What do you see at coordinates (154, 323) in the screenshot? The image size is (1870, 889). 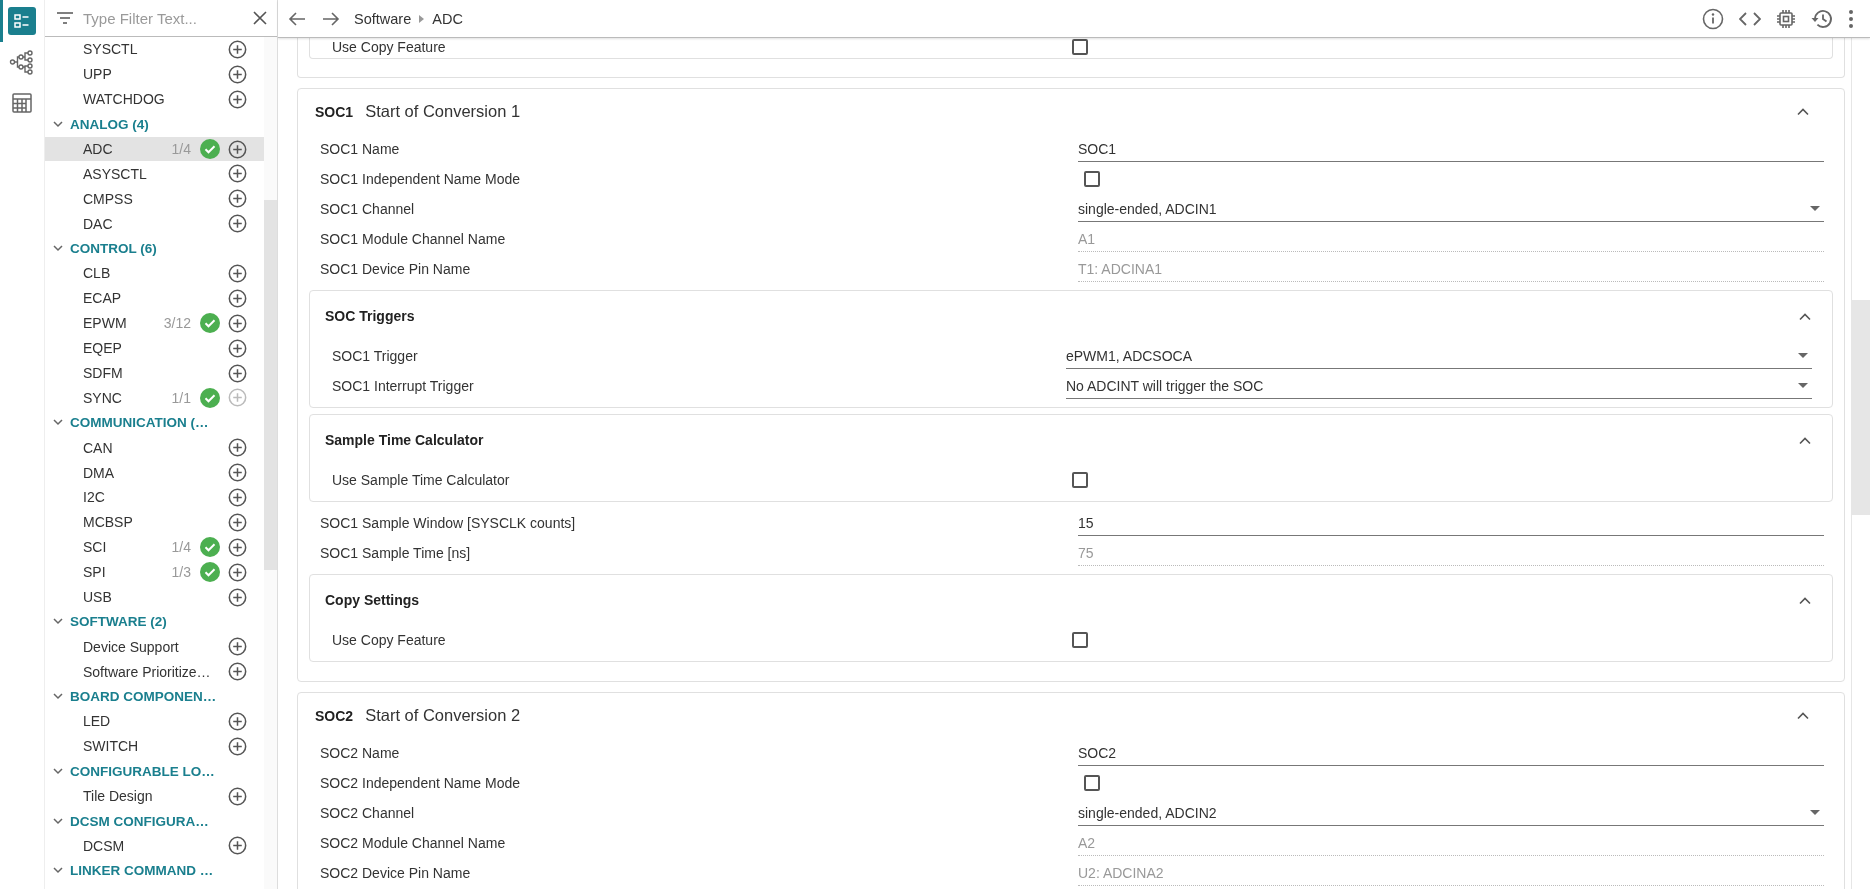 I see `sidebar-item: EPWM 3/12` at bounding box center [154, 323].